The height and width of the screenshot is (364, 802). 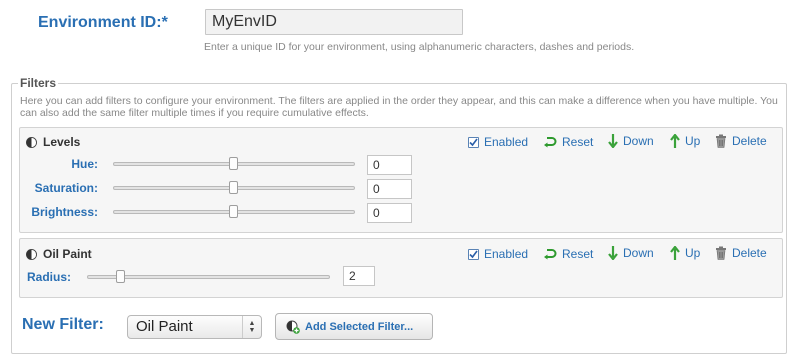 I want to click on radius-slider-handle, so click(x=120, y=276).